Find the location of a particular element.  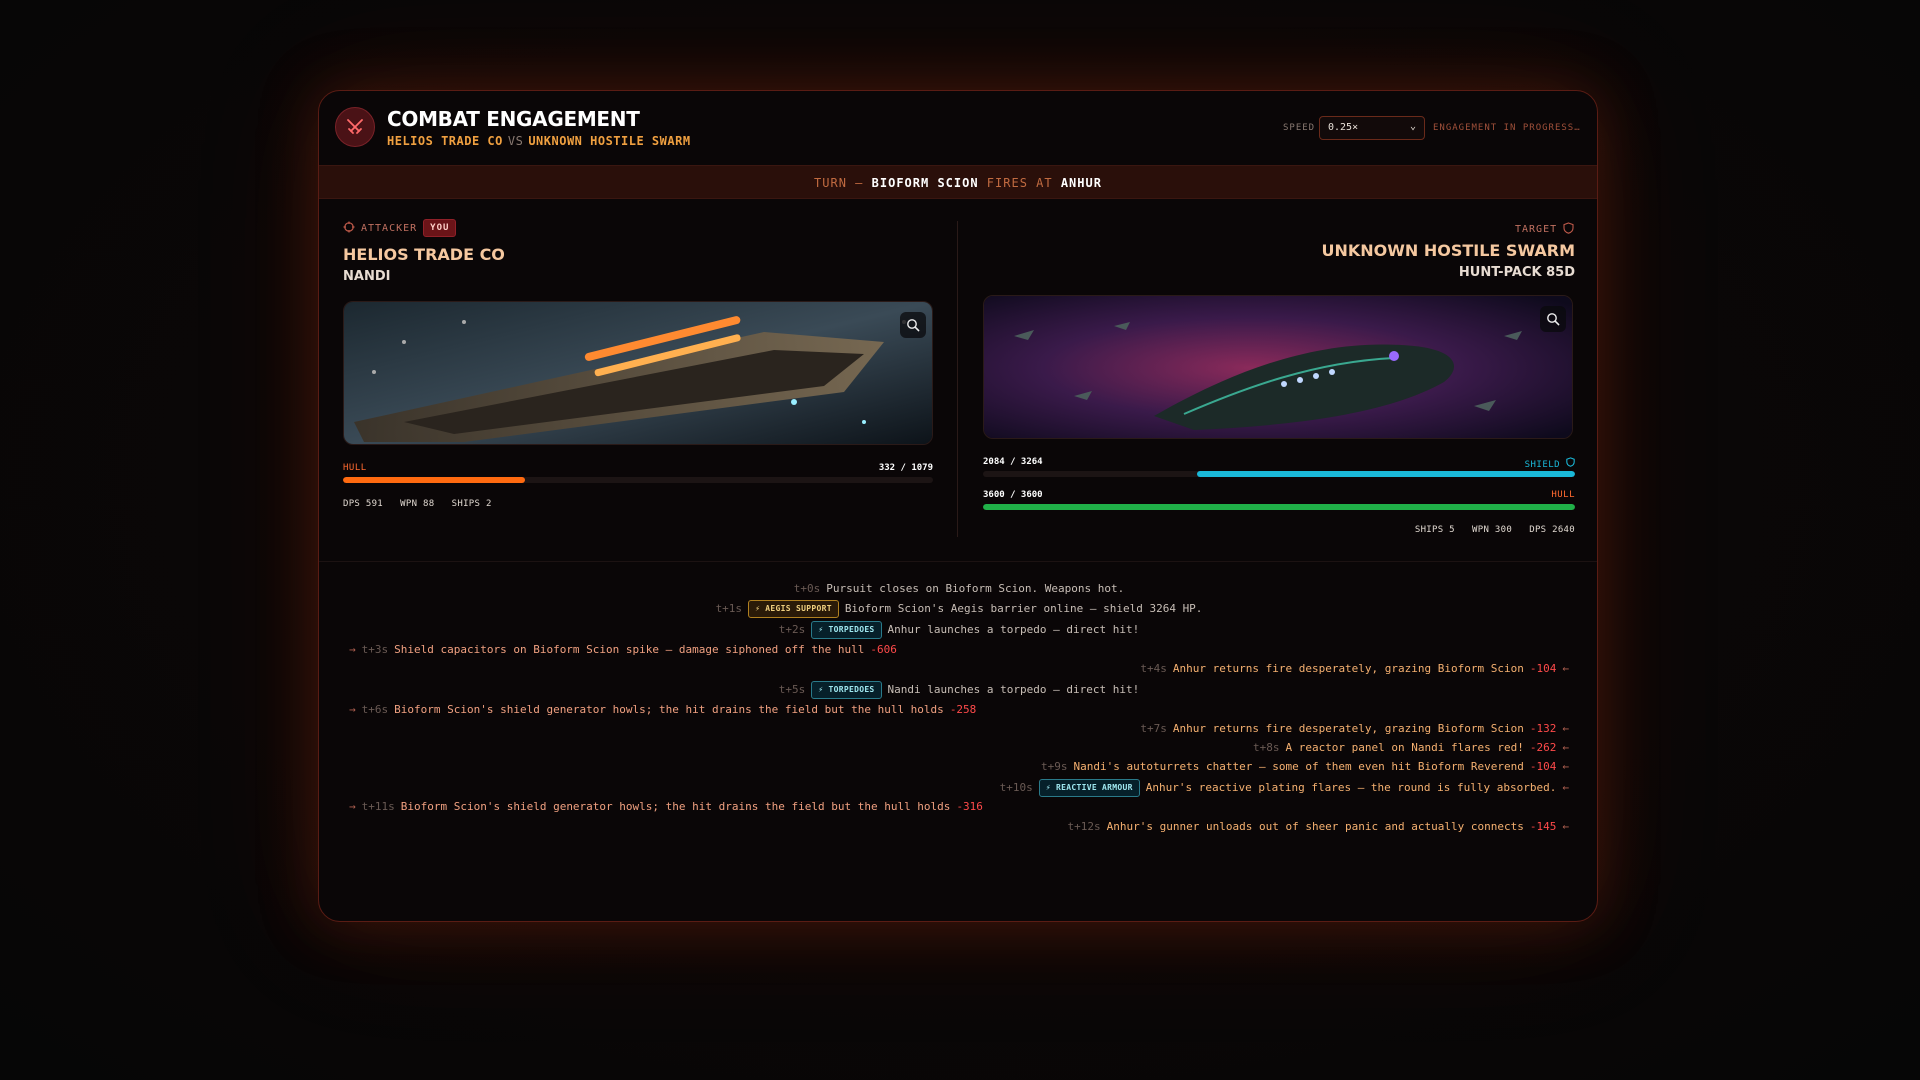

defender-hull-label: HULL is located at coordinates (1563, 495).